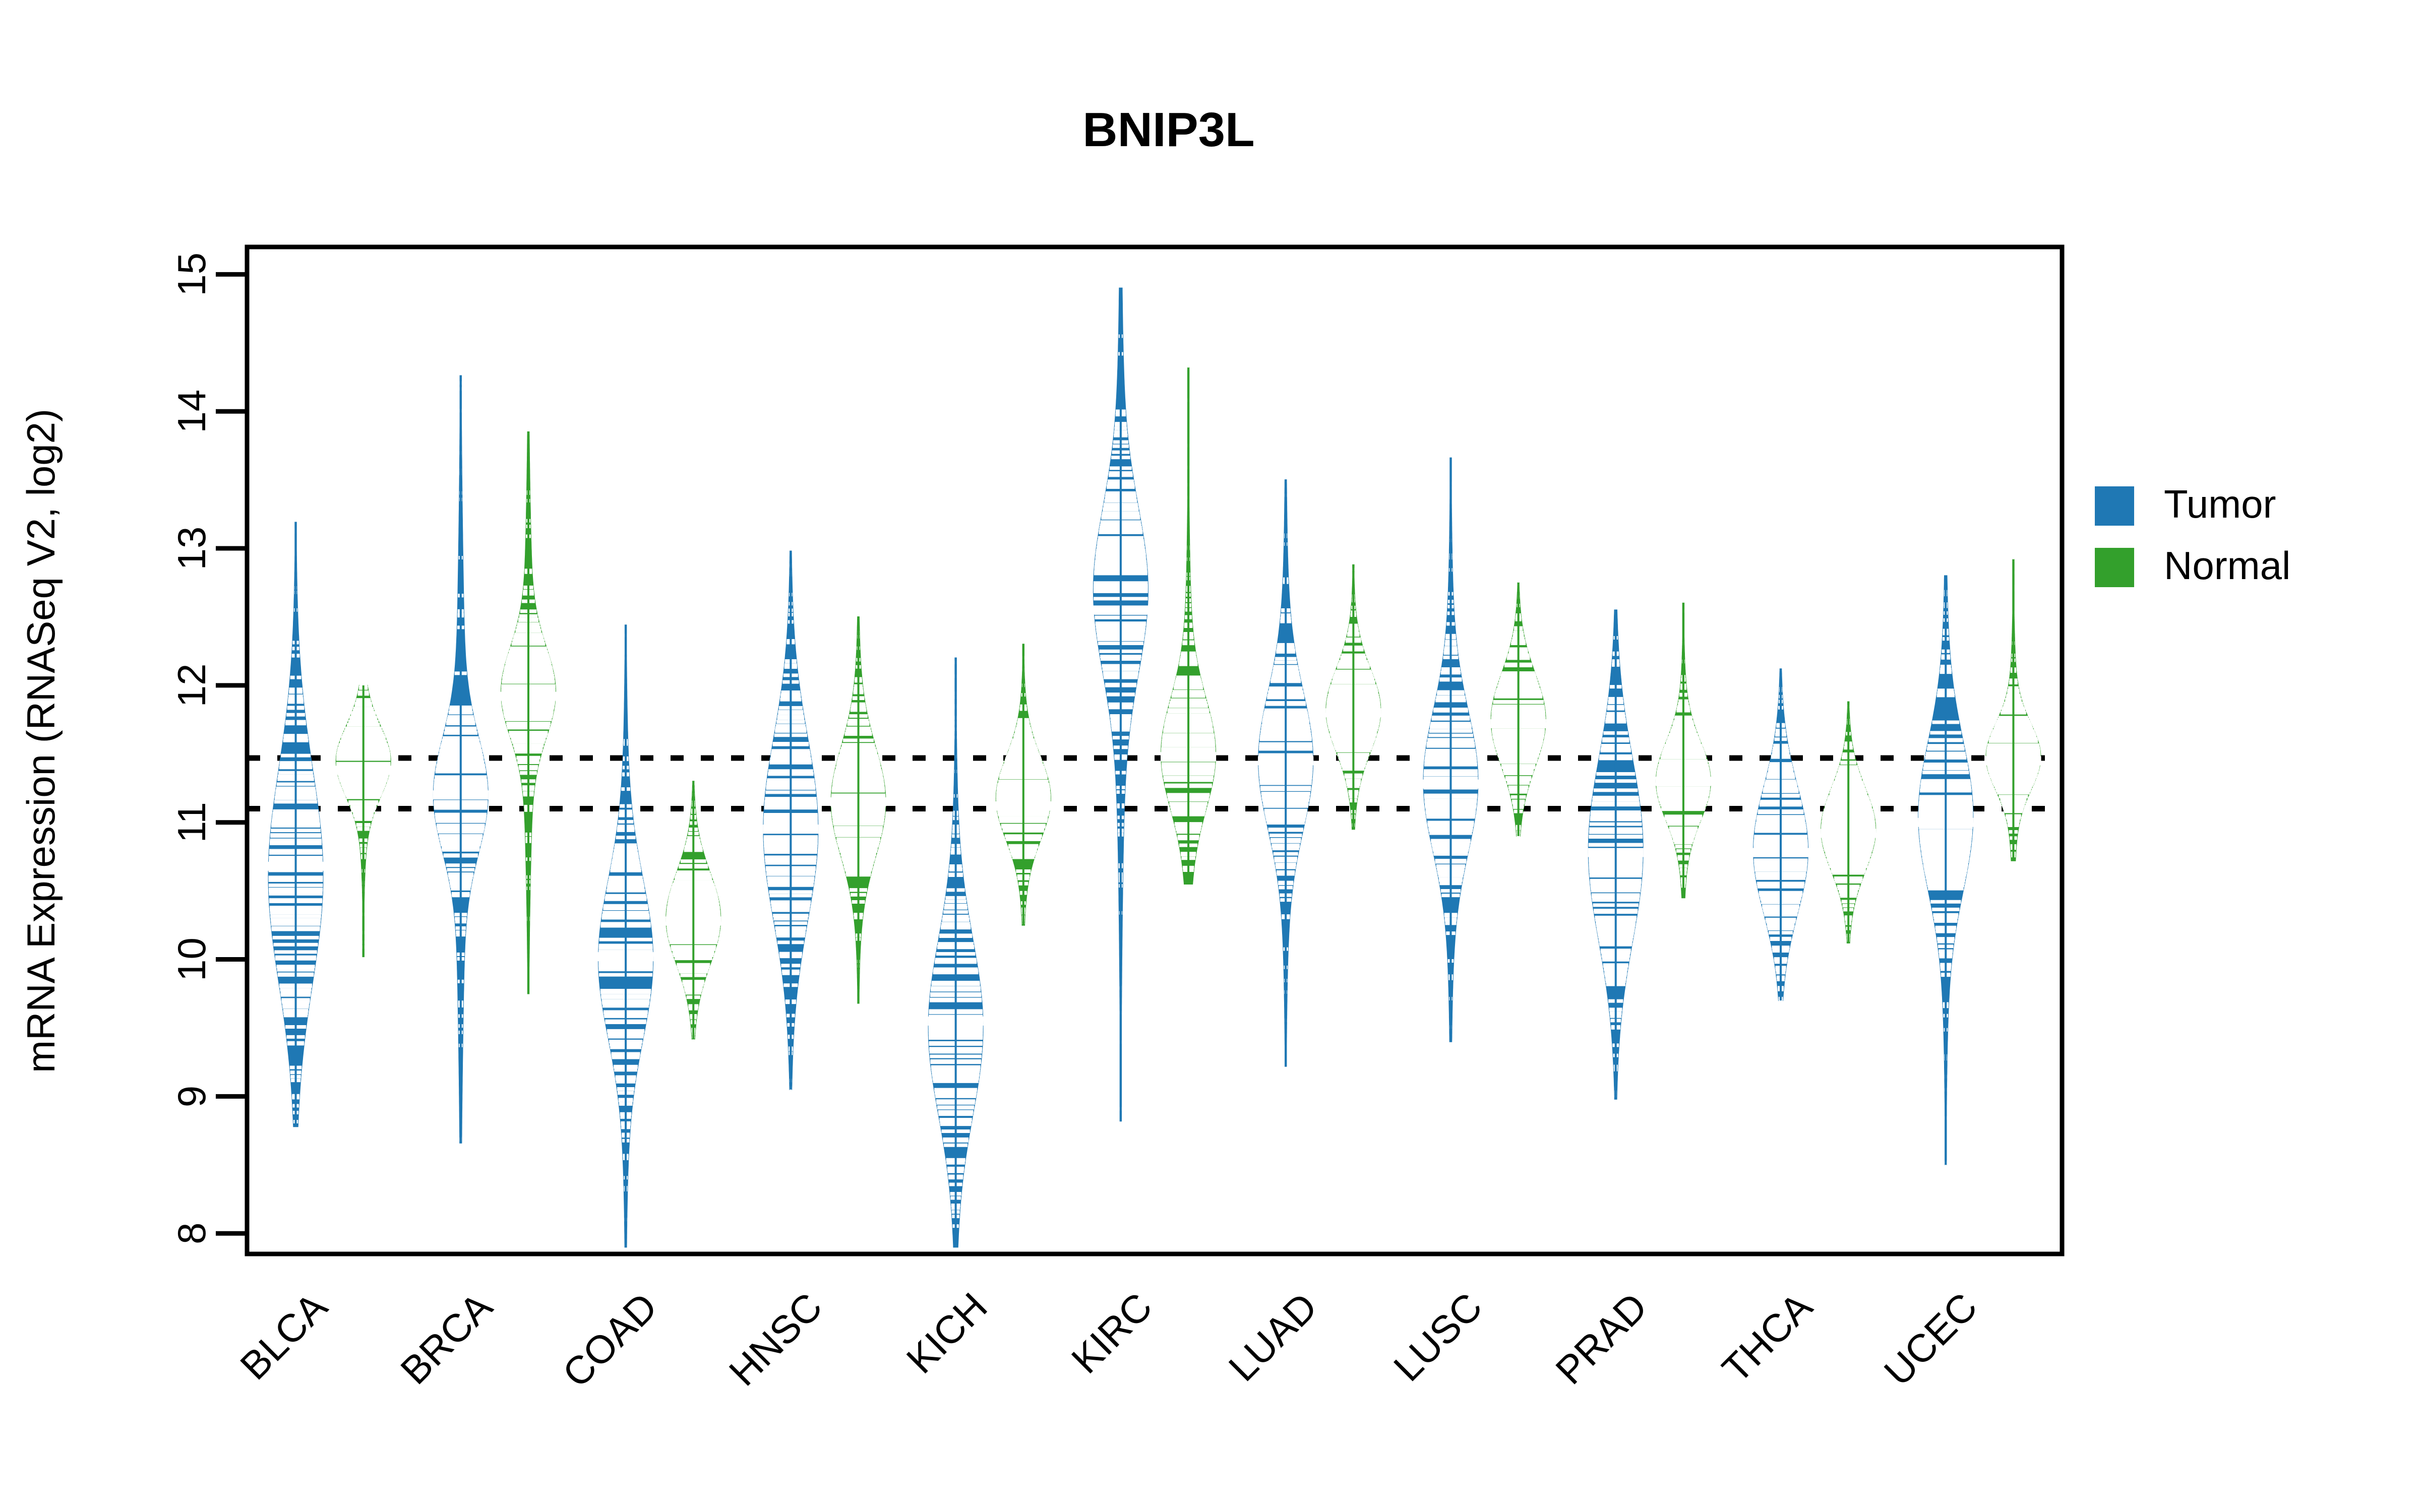 The width and height of the screenshot is (2420, 1512). Describe the element at coordinates (191, 1234) in the screenshot. I see `y-tick-label: 8` at that location.